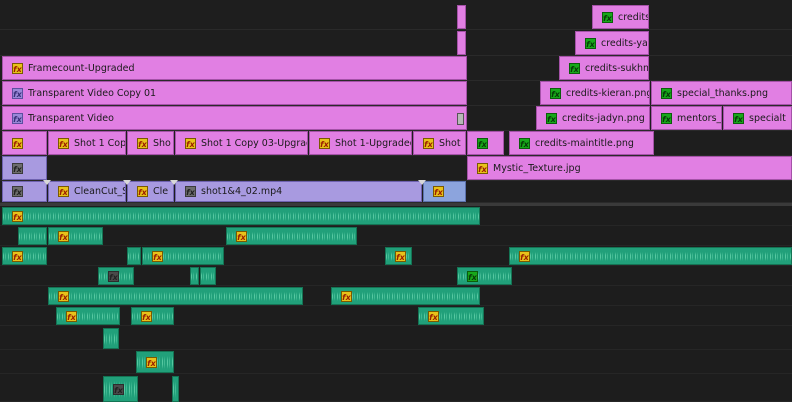 Image resolution: width=792 pixels, height=402 pixels. What do you see at coordinates (612, 43) in the screenshot?
I see `clip-credits-yac: fx credits-yac` at bounding box center [612, 43].